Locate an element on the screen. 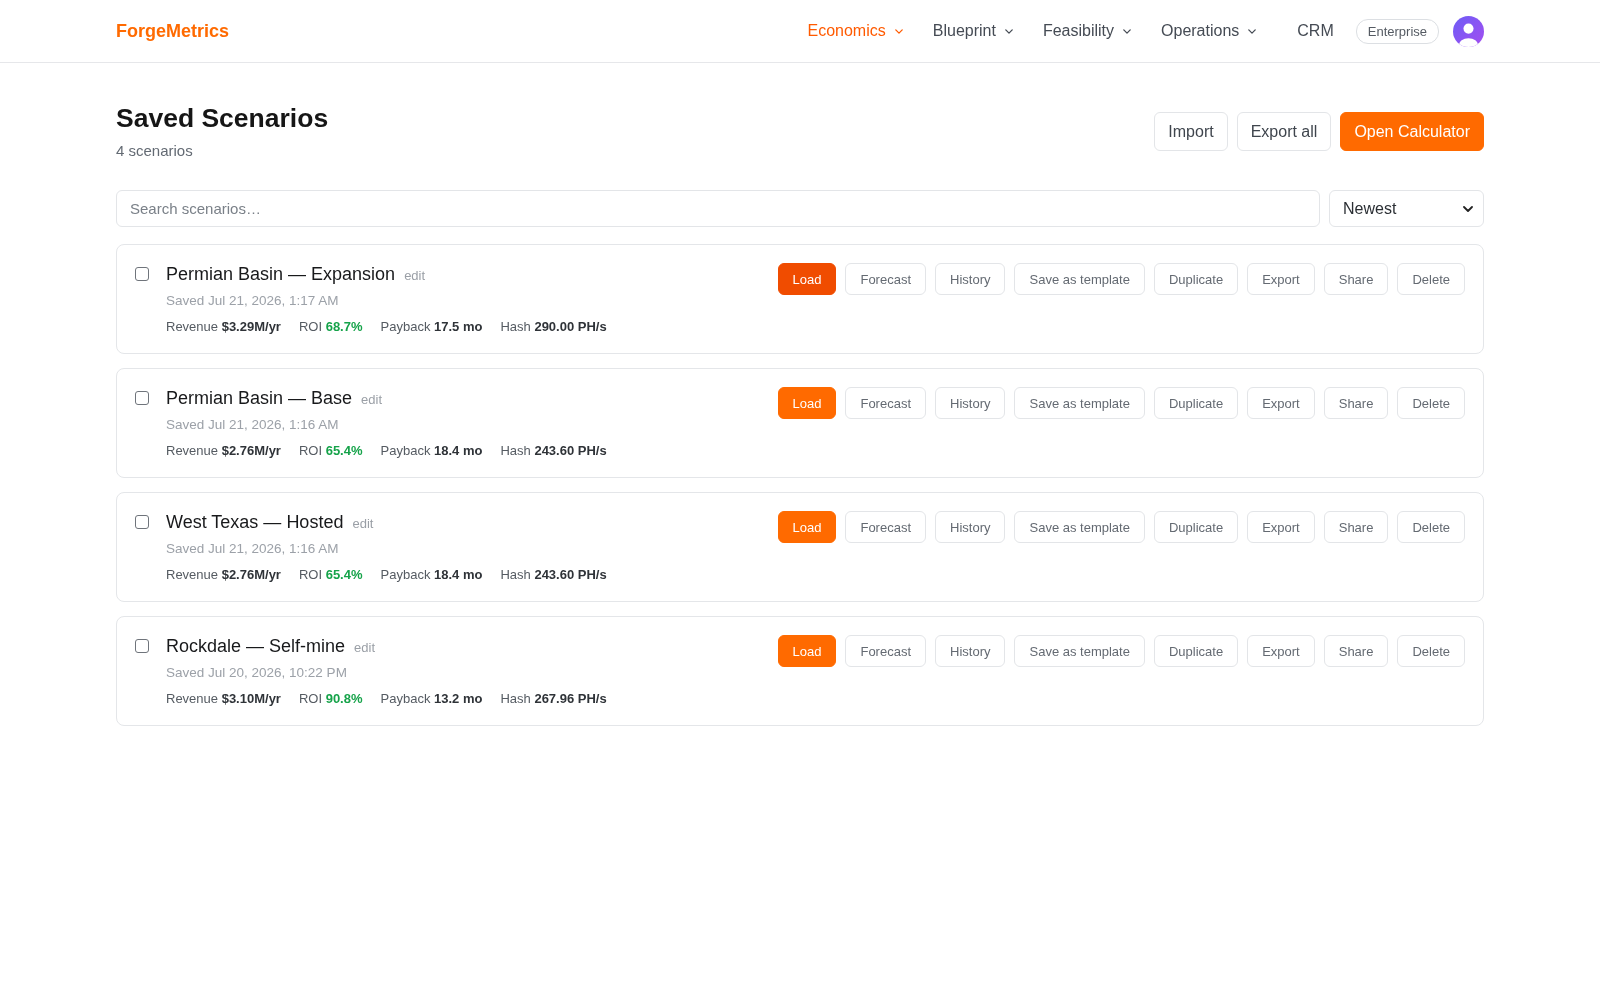  header-action-button: Import is located at coordinates (1191, 131).